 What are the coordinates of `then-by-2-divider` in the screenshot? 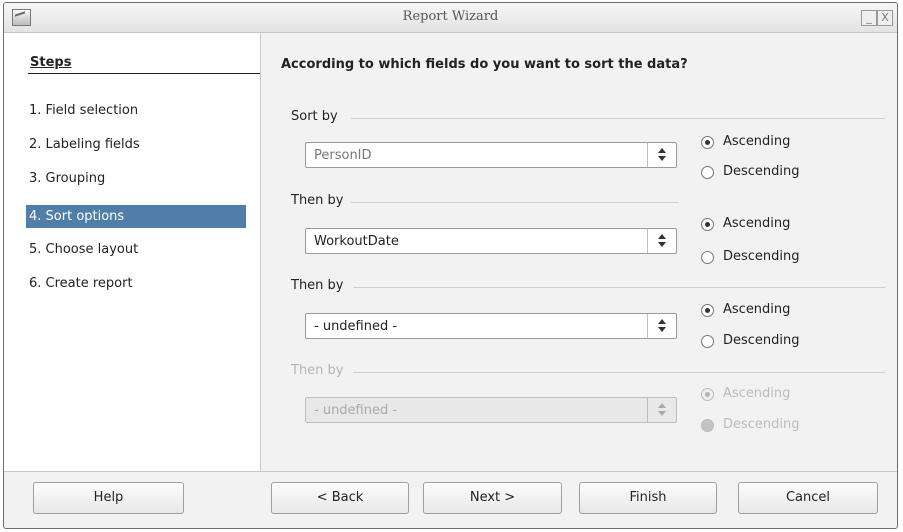 It's located at (619, 287).